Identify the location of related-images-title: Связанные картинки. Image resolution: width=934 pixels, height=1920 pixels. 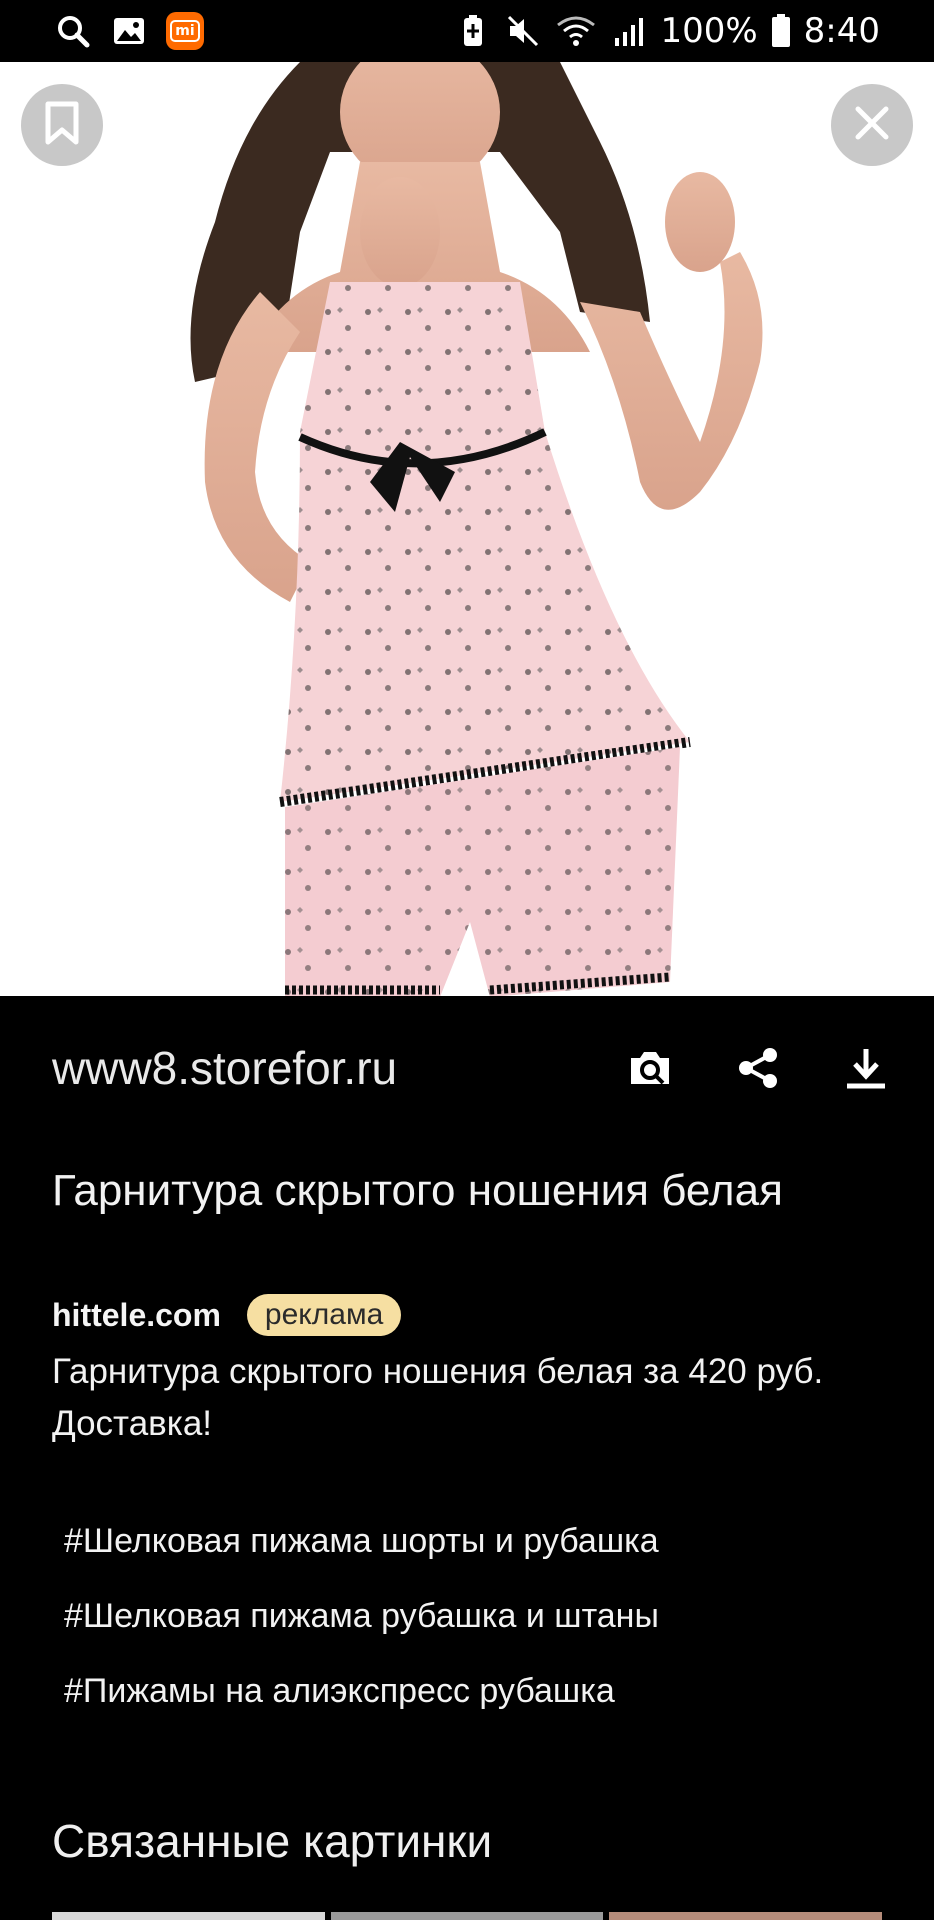
(272, 1841).